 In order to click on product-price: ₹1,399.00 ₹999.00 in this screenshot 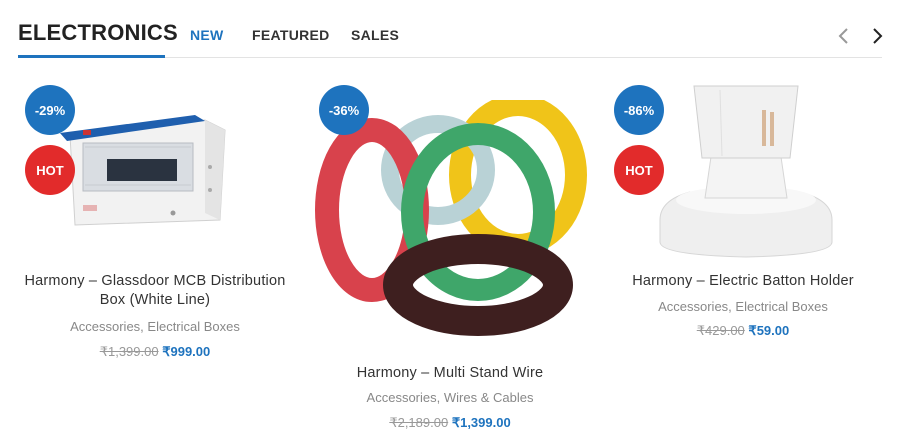, I will do `click(155, 352)`.